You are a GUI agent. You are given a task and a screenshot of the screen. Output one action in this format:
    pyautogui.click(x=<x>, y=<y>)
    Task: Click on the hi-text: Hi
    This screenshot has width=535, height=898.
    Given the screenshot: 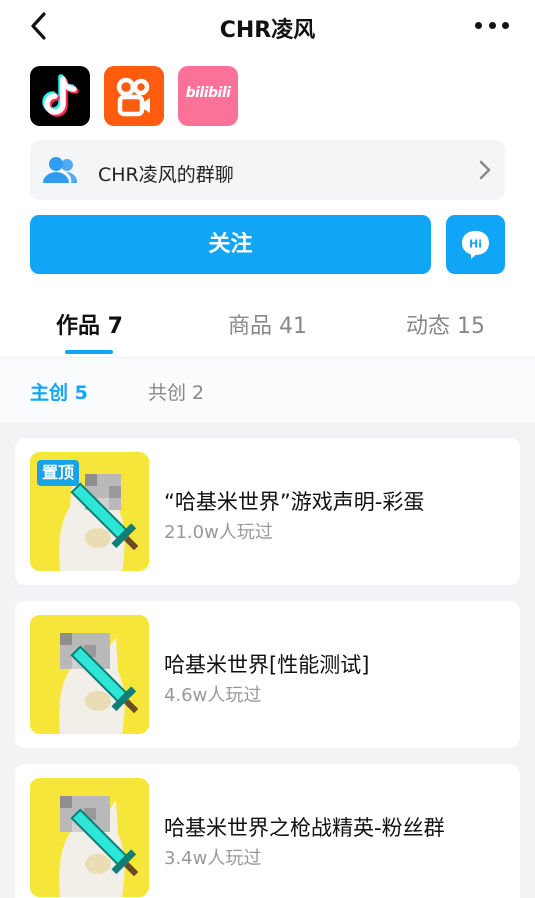 What is the action you would take?
    pyautogui.click(x=475, y=244)
    